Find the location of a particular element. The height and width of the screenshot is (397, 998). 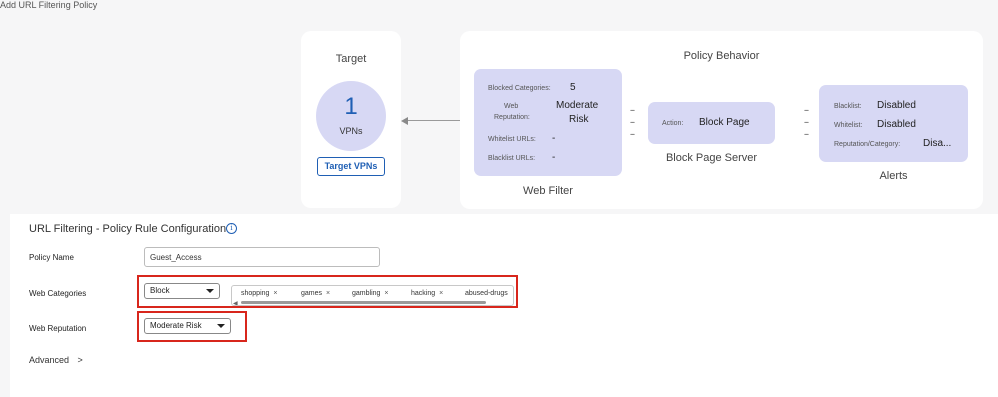

action-value: Block Page is located at coordinates (724, 122).